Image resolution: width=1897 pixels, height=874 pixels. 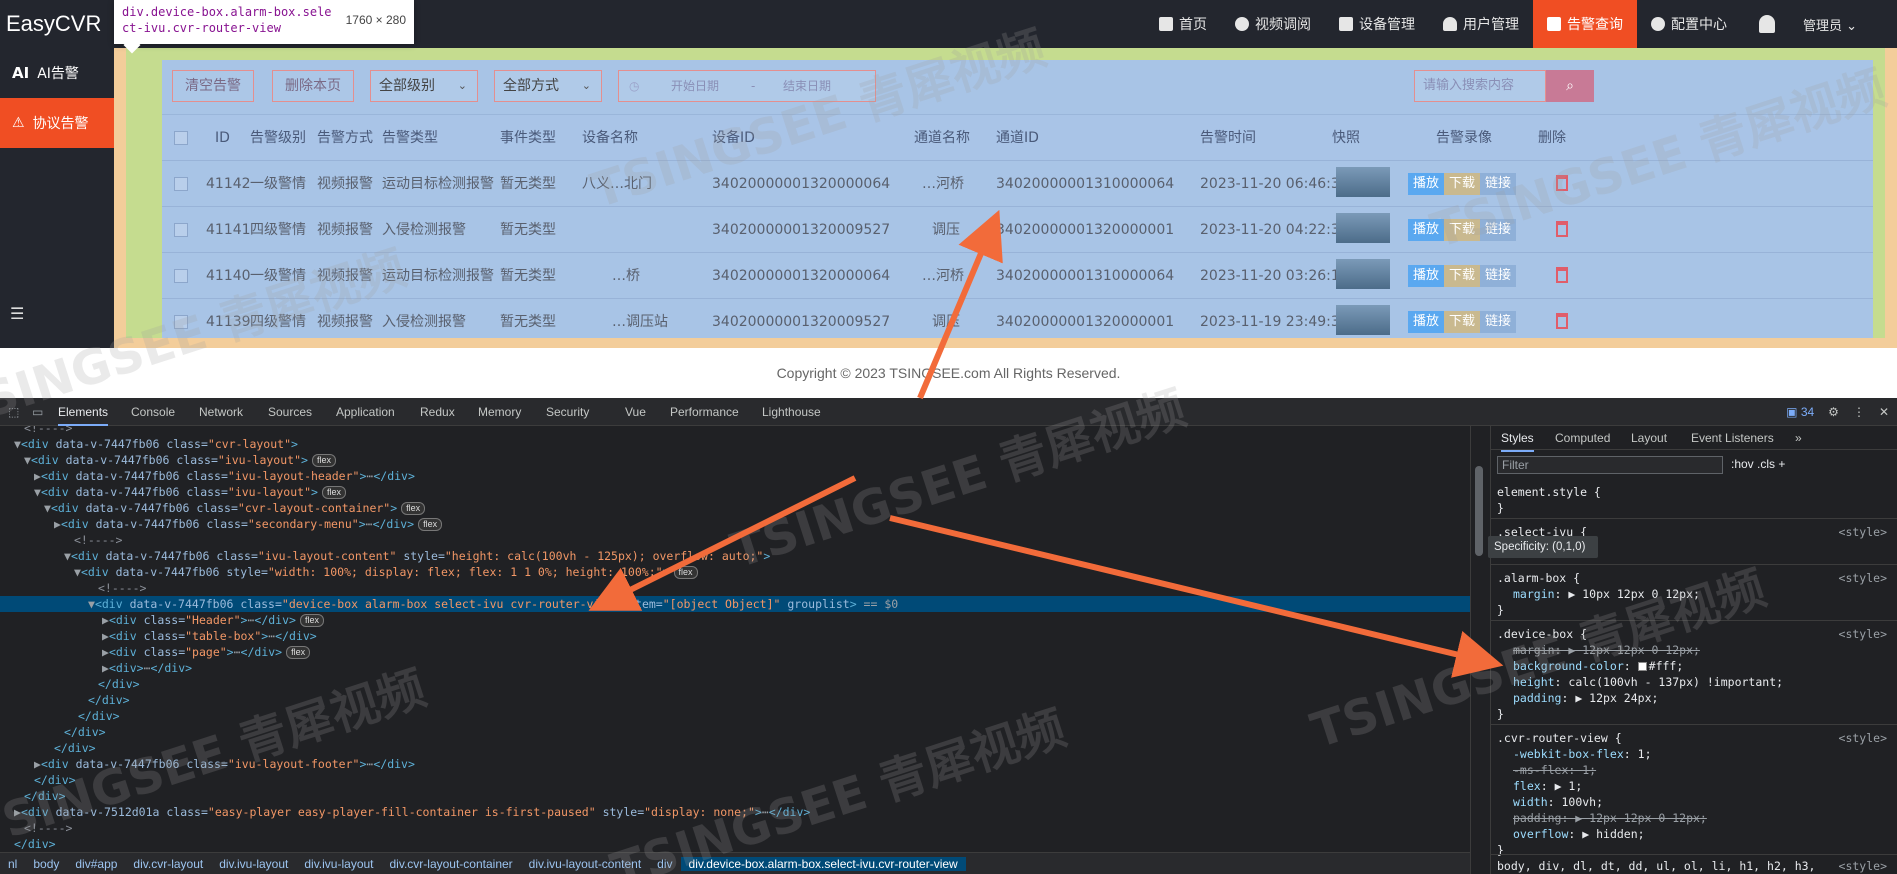 What do you see at coordinates (499, 412) in the screenshot?
I see `tab-memory: Memory` at bounding box center [499, 412].